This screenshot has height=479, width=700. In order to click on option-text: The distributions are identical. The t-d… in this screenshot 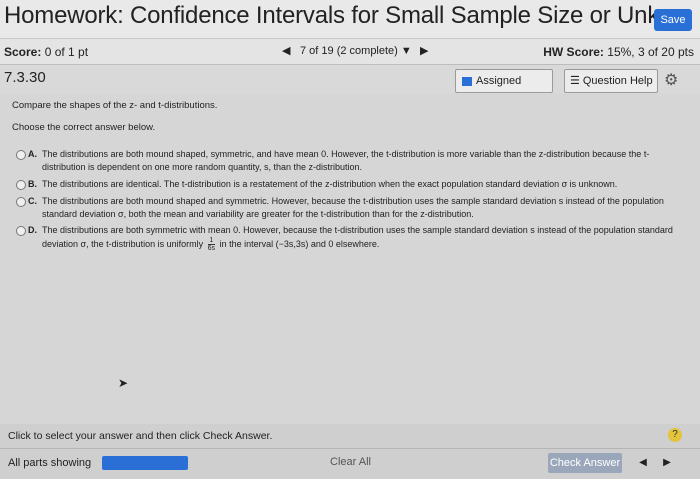, I will do `click(330, 184)`.